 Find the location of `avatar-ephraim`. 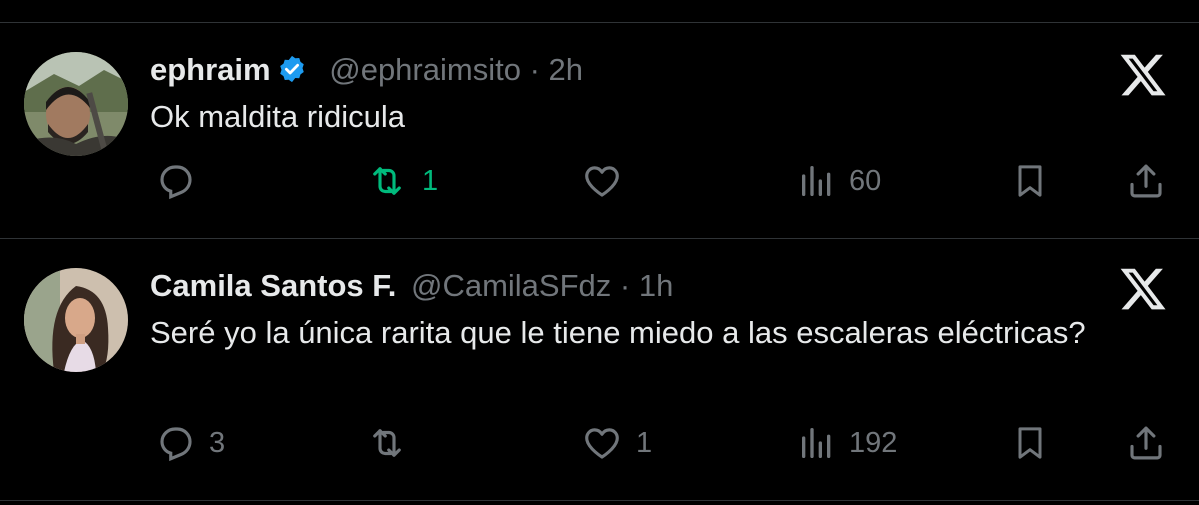

avatar-ephraim is located at coordinates (76, 104).